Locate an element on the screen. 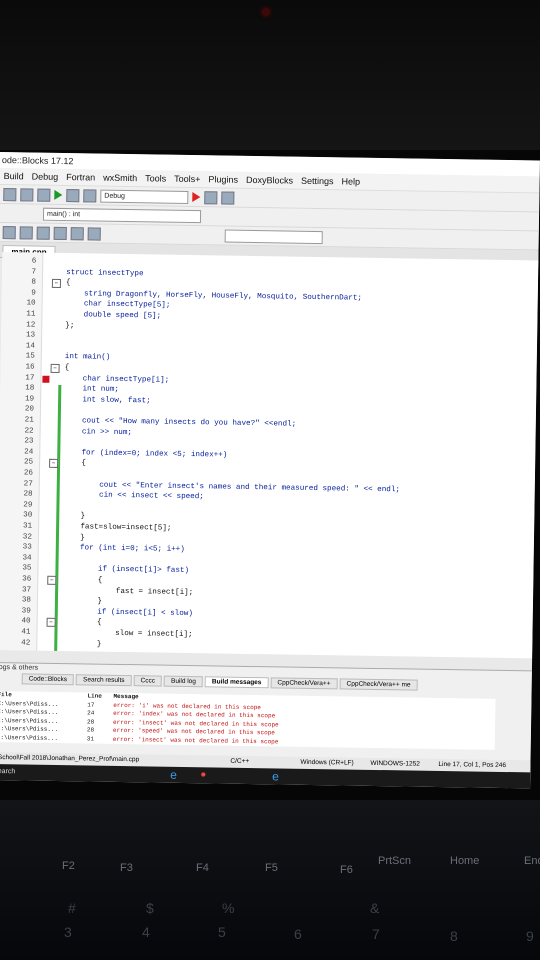  key-prtscn: PrtScn is located at coordinates (395, 861).